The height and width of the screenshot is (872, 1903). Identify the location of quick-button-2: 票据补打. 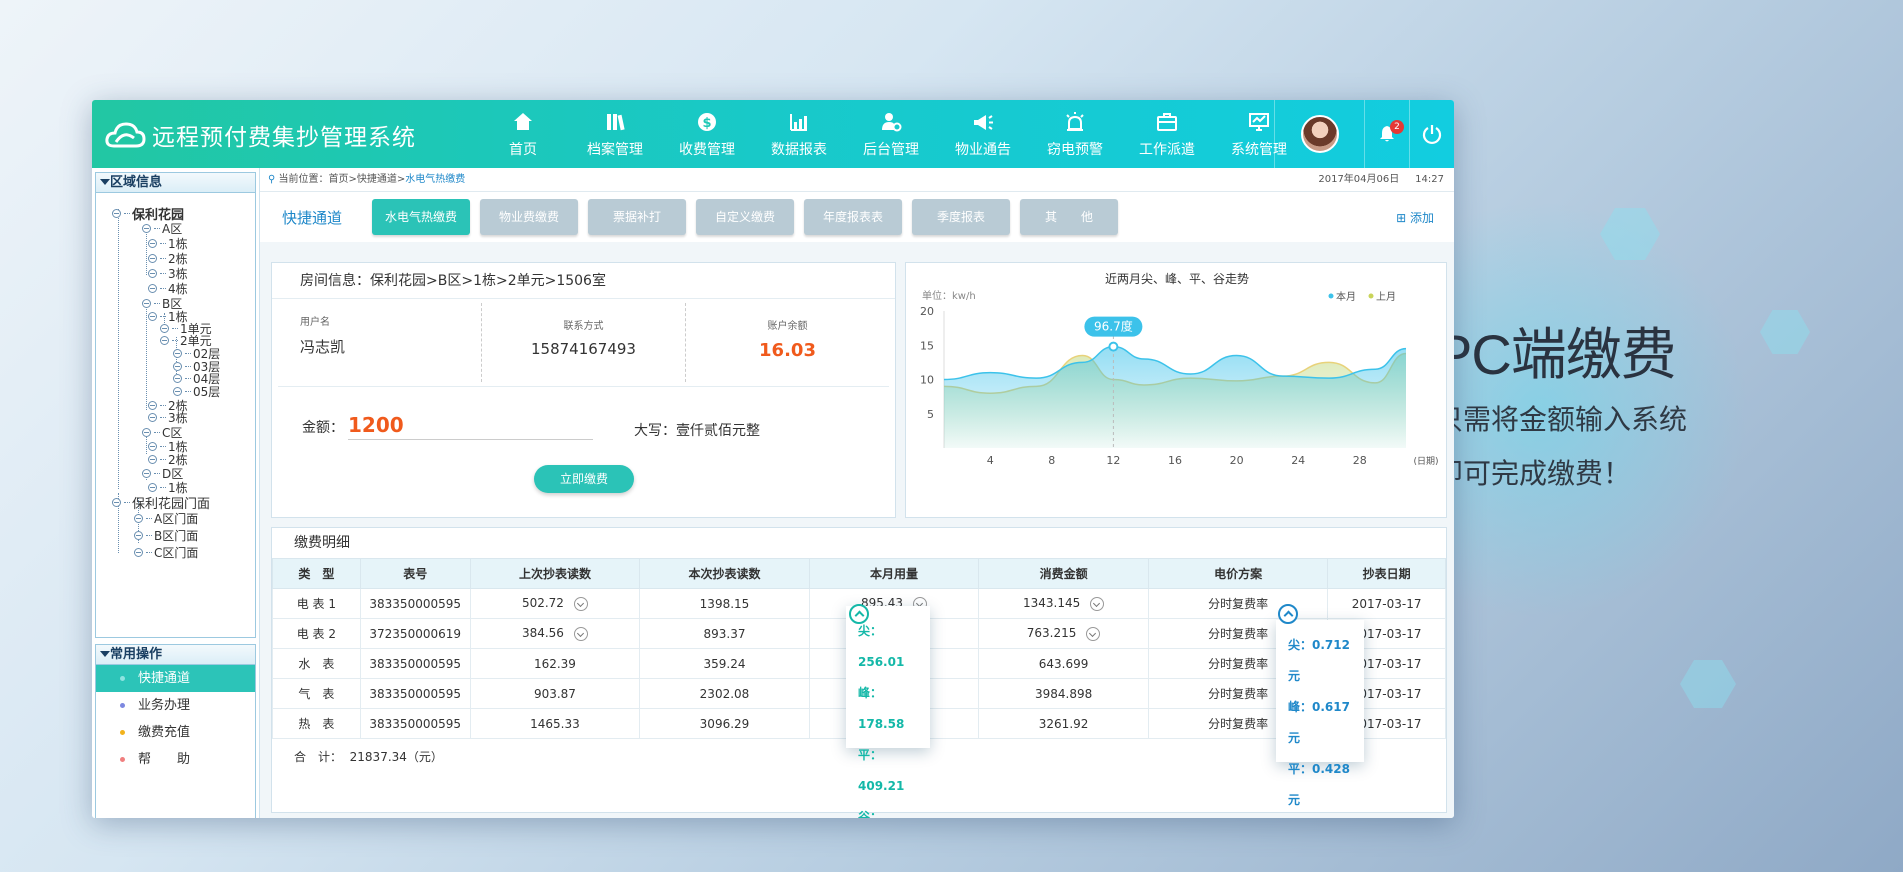
(637, 217).